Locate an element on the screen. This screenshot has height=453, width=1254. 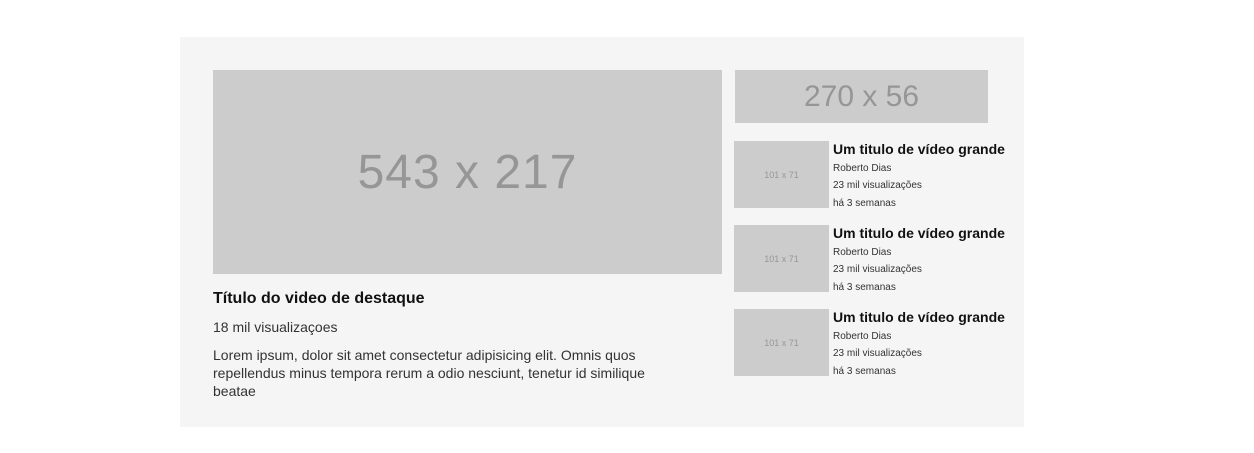
ad-banner-label: 270 x 56 is located at coordinates (861, 96).